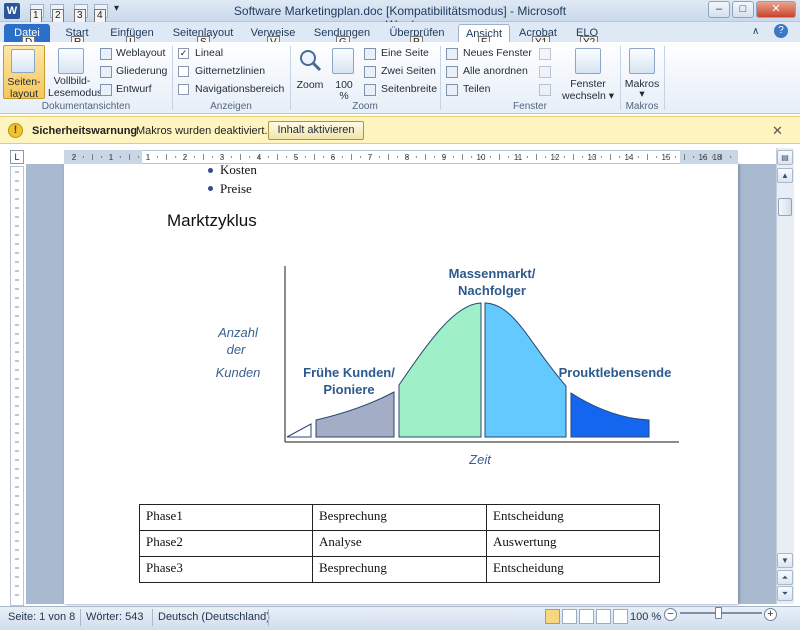 Image resolution: width=800 pixels, height=630 pixels. I want to click on y-axis-label-line1: Anzahl, so click(238, 332).